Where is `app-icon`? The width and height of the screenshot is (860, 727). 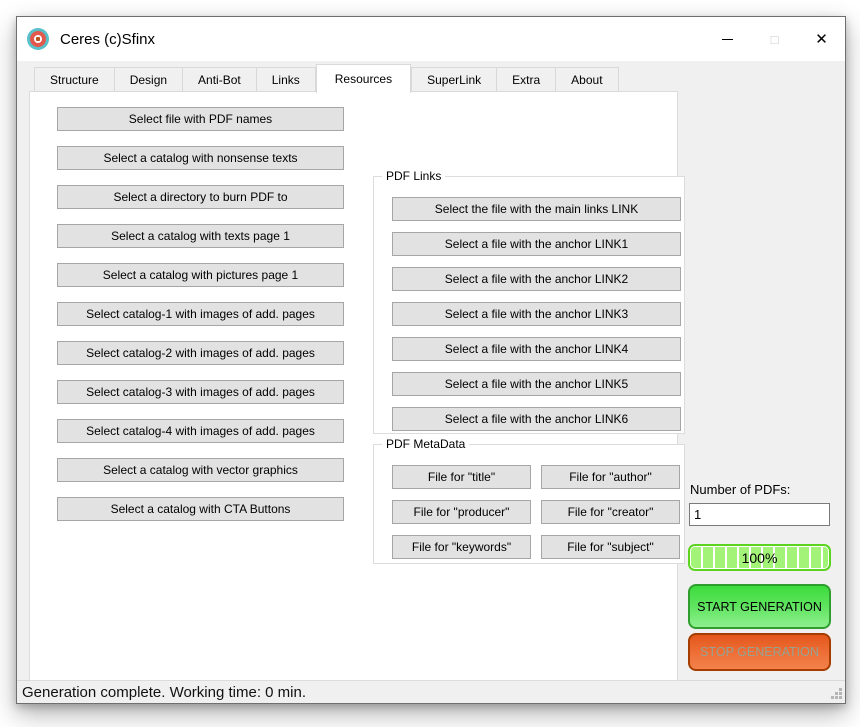 app-icon is located at coordinates (38, 39).